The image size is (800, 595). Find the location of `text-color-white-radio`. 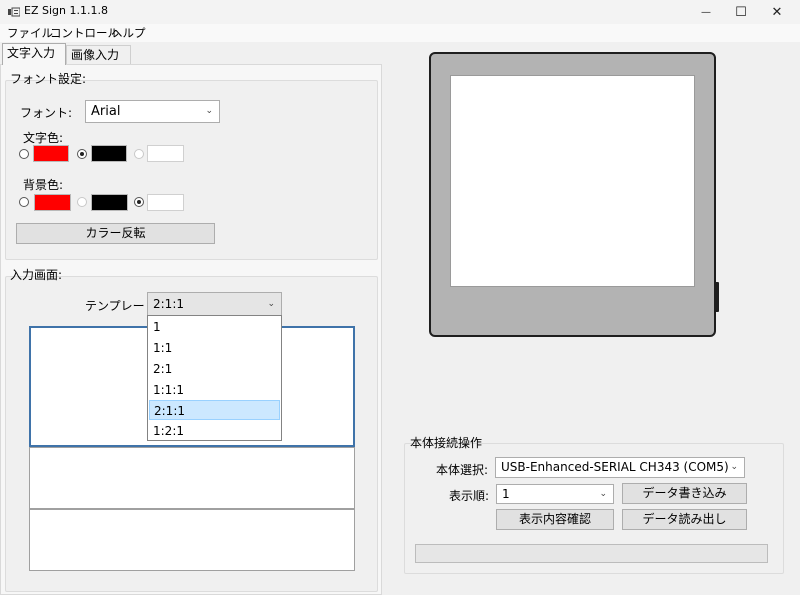

text-color-white-radio is located at coordinates (139, 154).